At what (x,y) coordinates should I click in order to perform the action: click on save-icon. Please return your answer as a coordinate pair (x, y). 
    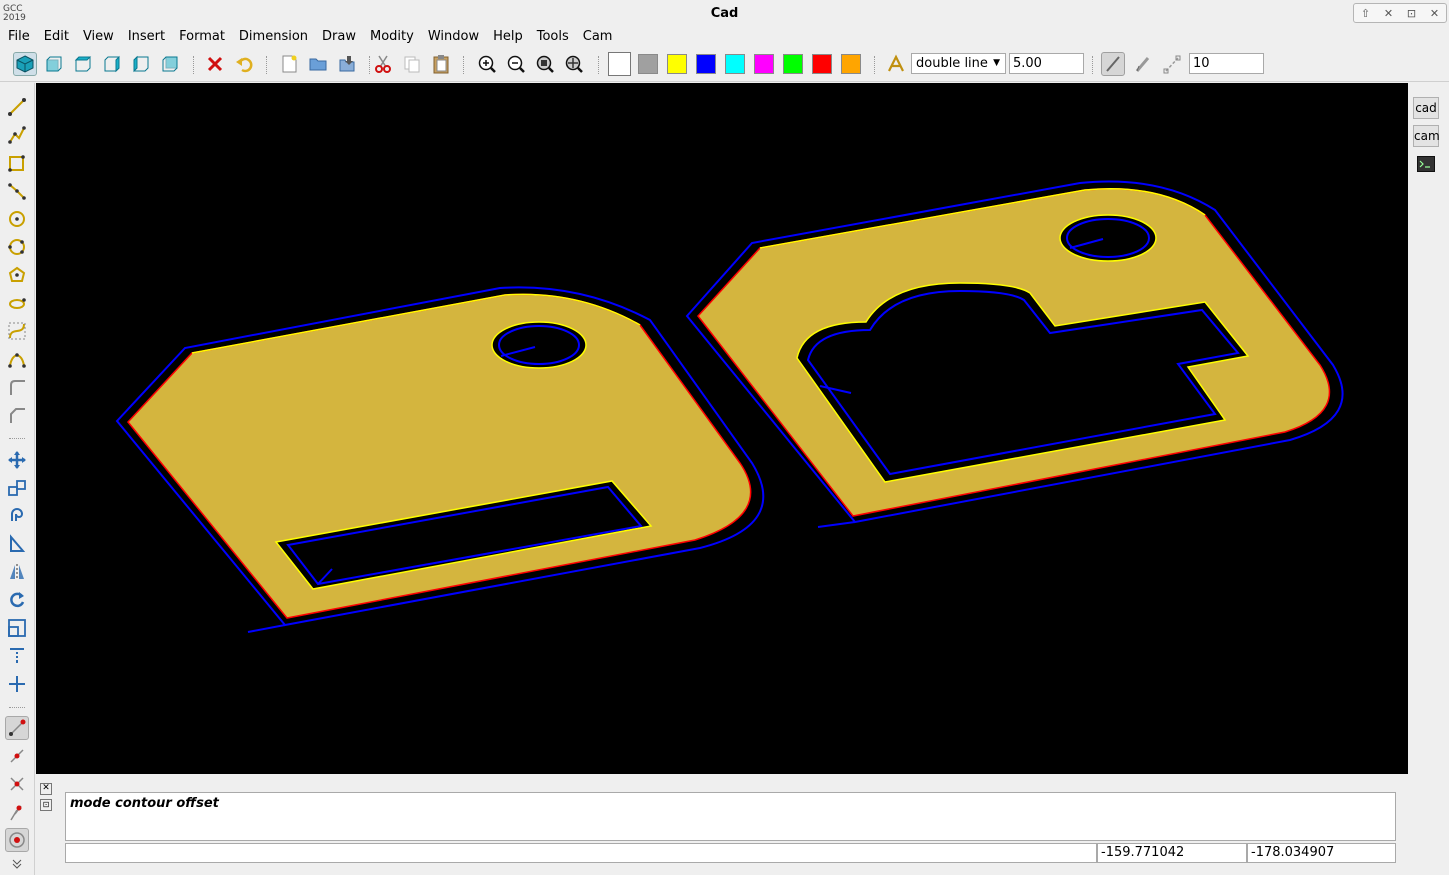
    Looking at the image, I should click on (347, 64).